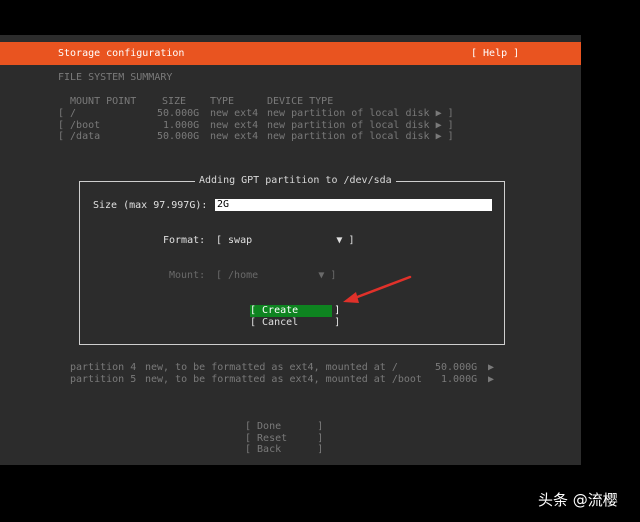  Describe the element at coordinates (377, 289) in the screenshot. I see `annotation-arrow-icon` at that location.